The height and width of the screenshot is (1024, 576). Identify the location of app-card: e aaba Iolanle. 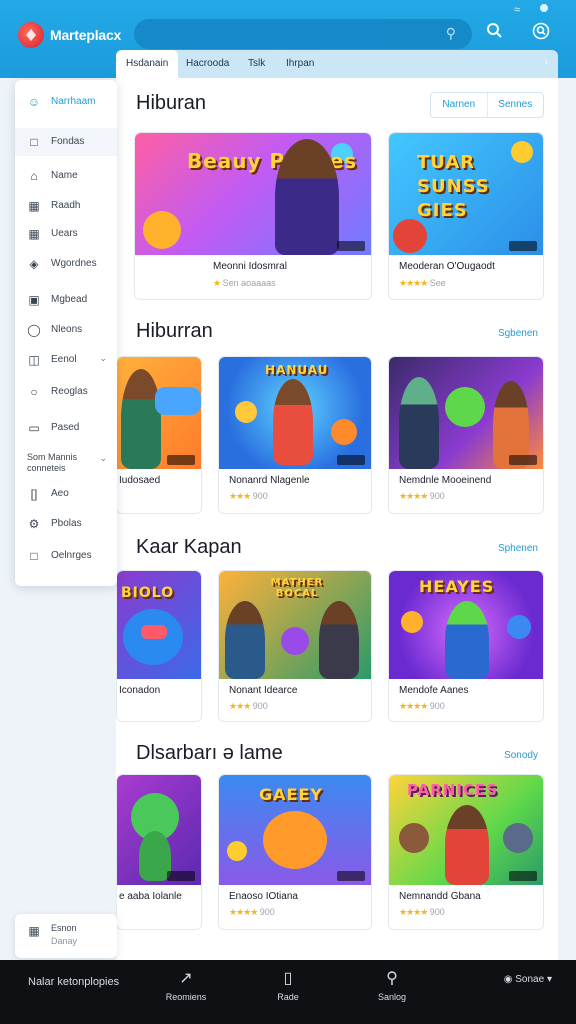
(159, 852).